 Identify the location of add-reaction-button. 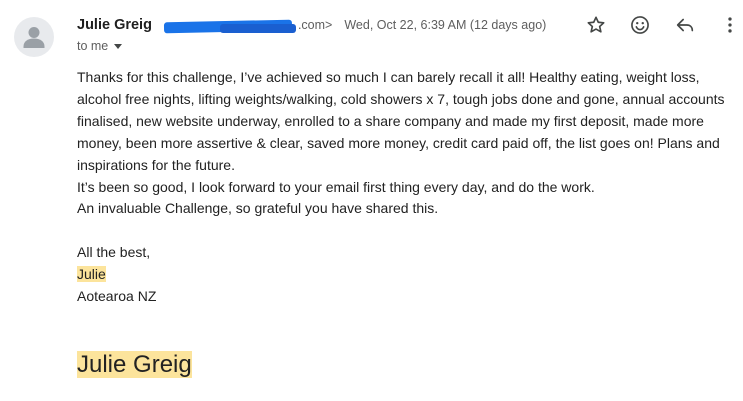
(640, 25).